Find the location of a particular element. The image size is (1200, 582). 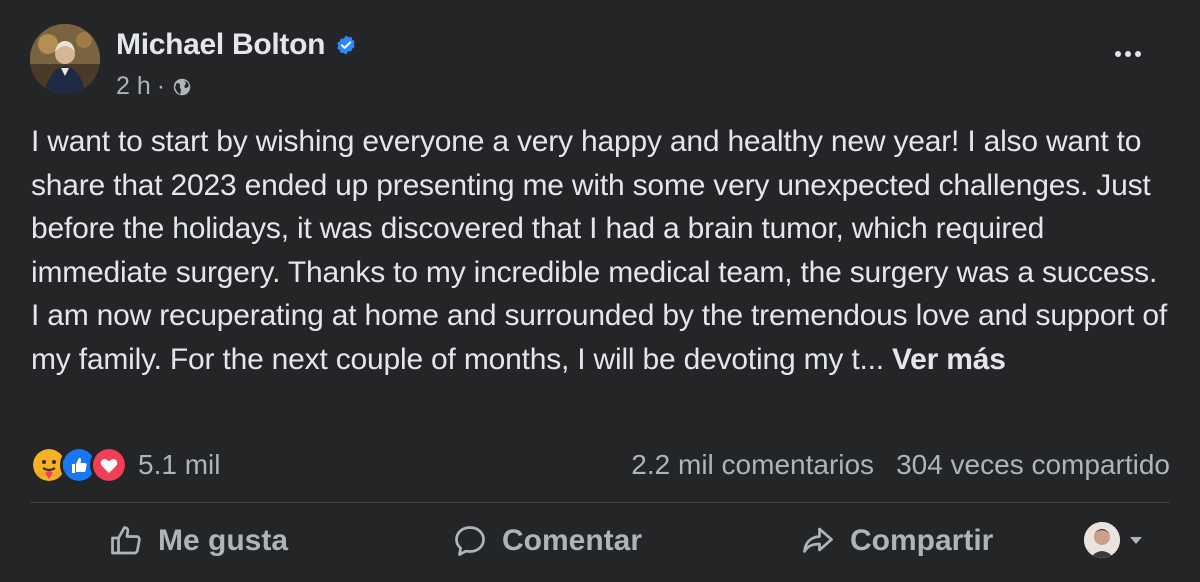

like-button: Me gusta is located at coordinates (198, 541).